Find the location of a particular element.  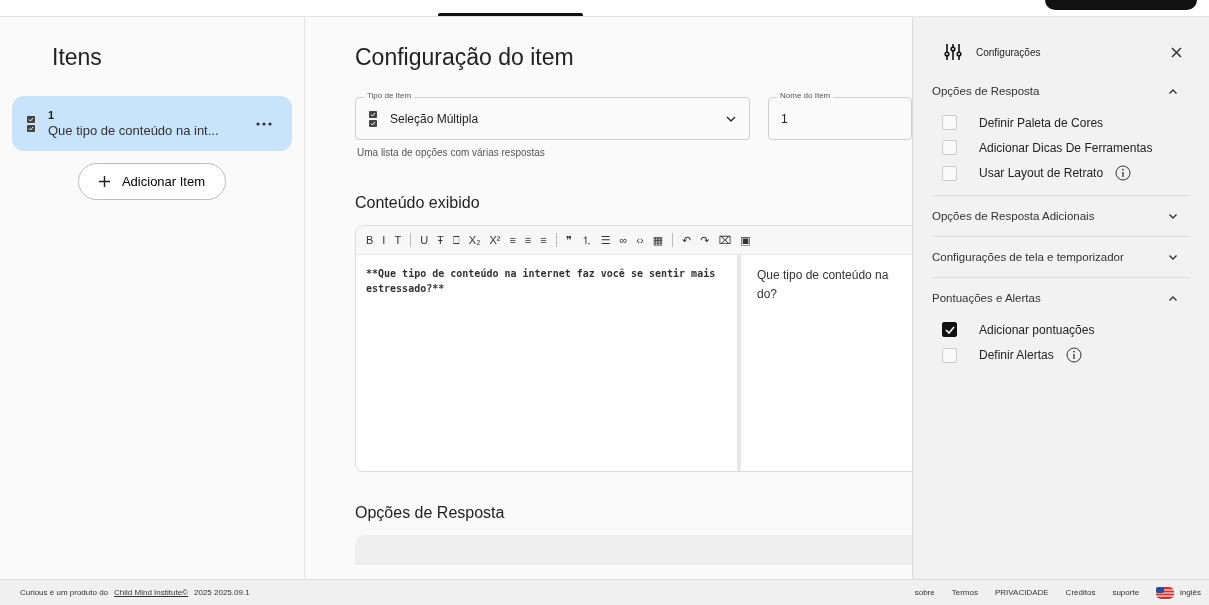

option-label: Adicionar Dicas De Ferramentas is located at coordinates (1066, 147).